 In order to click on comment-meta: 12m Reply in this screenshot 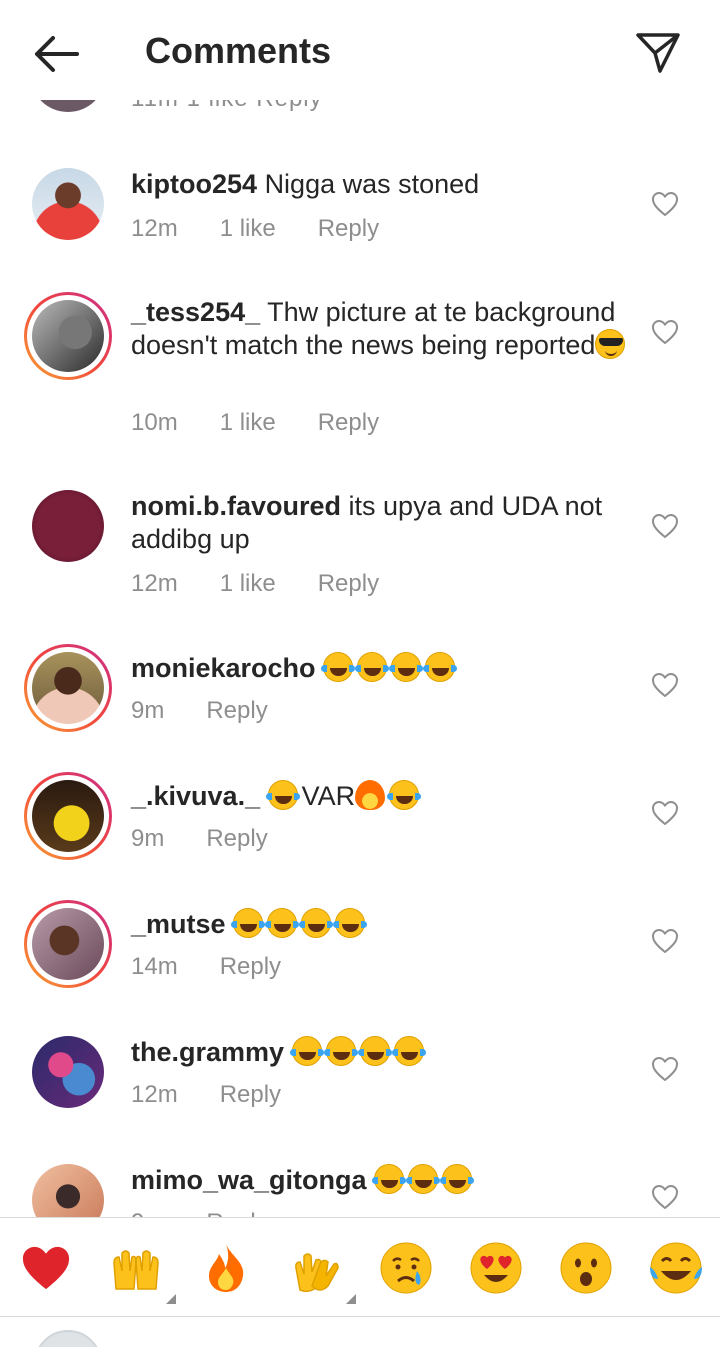, I will do `click(227, 1095)`.